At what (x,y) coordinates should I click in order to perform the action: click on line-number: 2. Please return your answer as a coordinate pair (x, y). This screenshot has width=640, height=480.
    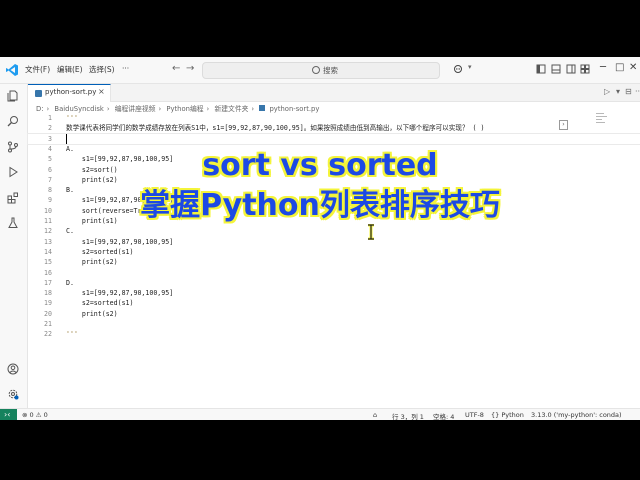
    Looking at the image, I should click on (50, 128).